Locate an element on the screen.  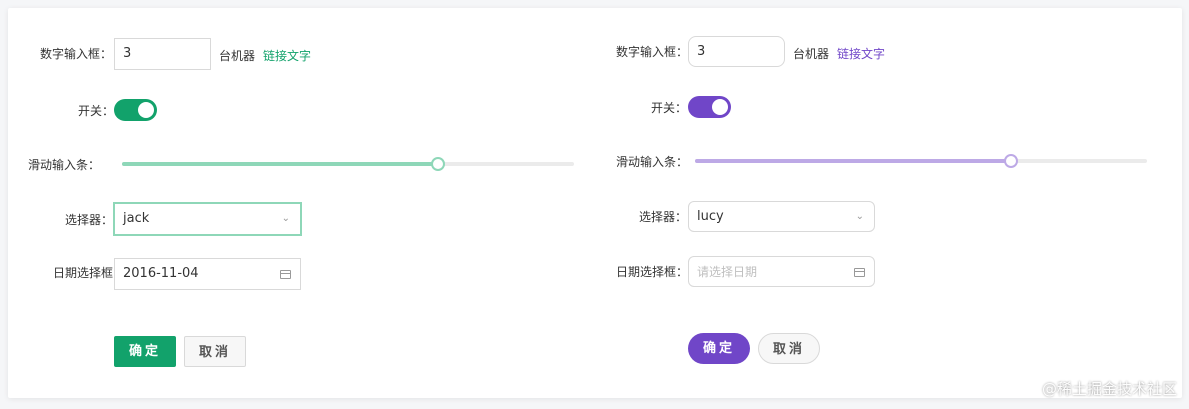
select-value: jack is located at coordinates (136, 218).